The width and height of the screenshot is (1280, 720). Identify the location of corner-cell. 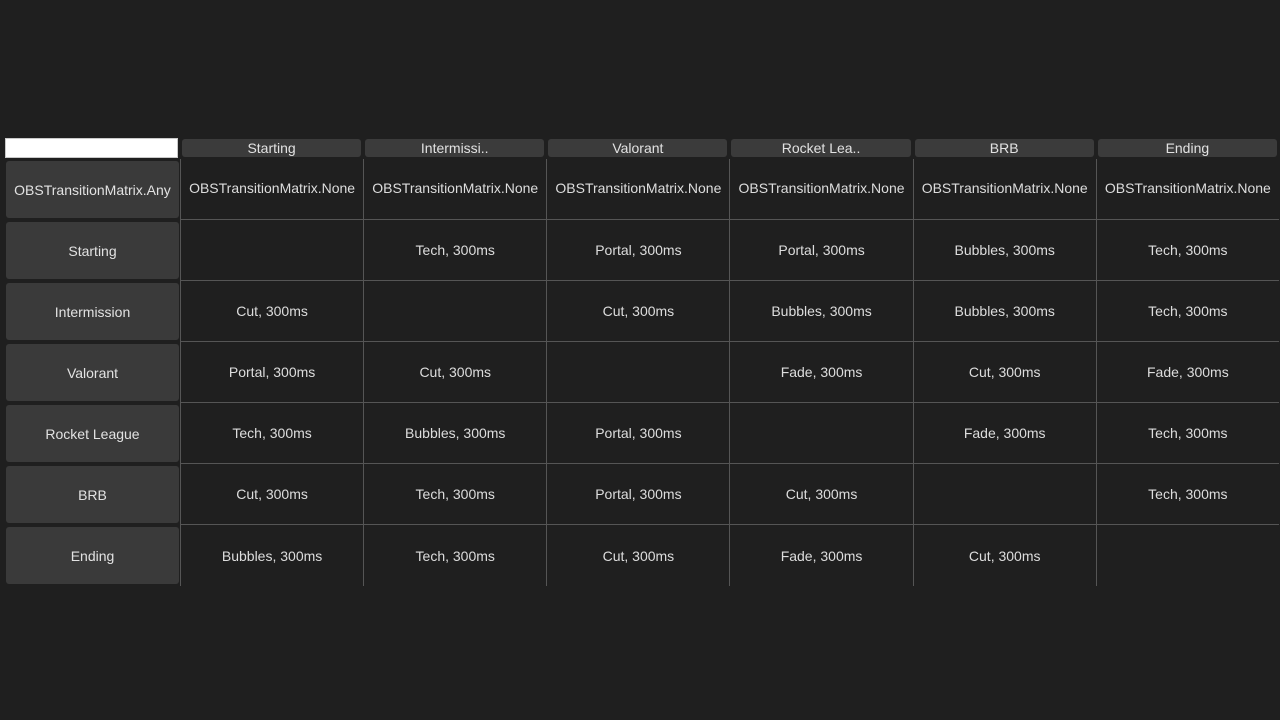
(91, 148).